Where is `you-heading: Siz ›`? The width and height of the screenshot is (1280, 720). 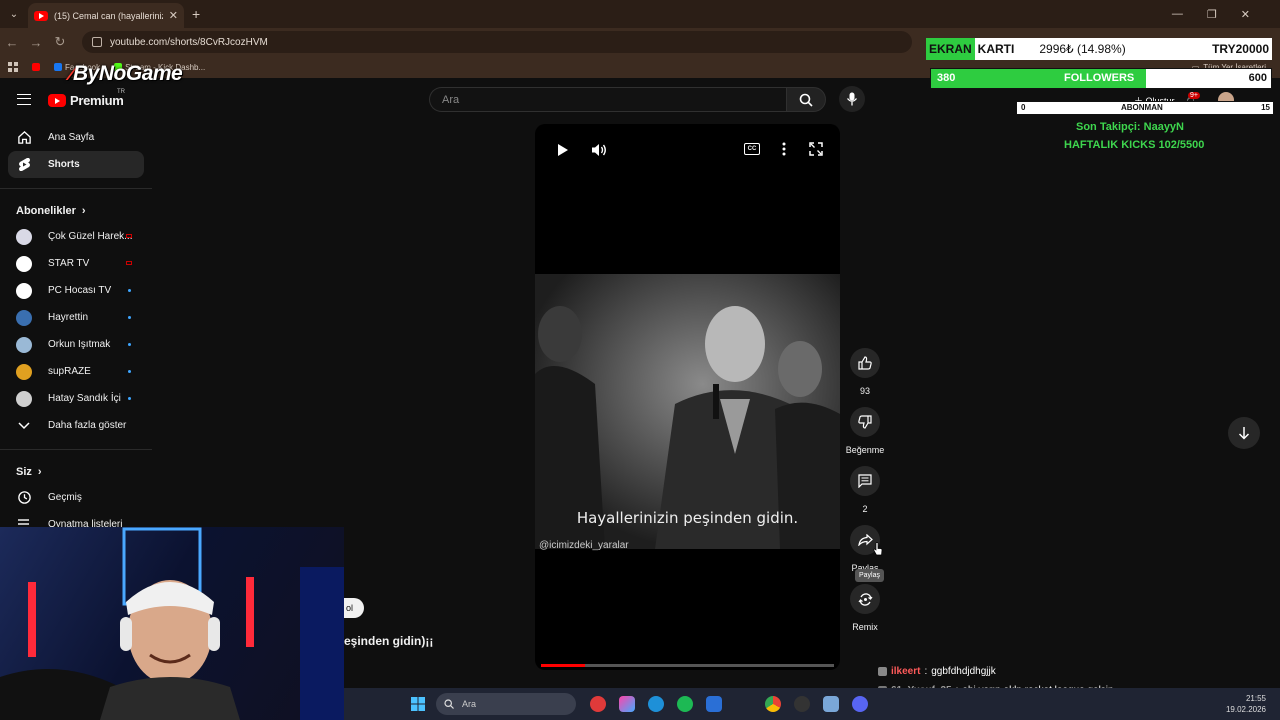 you-heading: Siz › is located at coordinates (76, 472).